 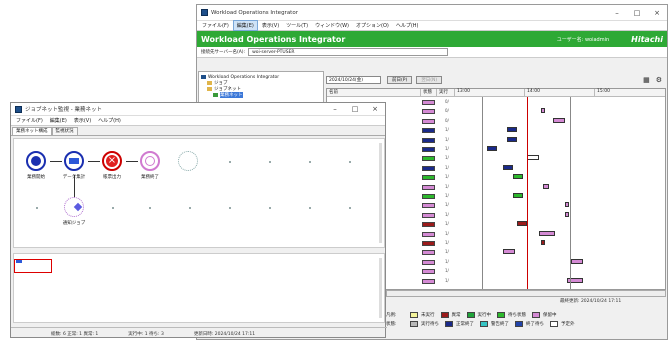 I want to click on menu-tools: ツール(T), so click(x=297, y=25).